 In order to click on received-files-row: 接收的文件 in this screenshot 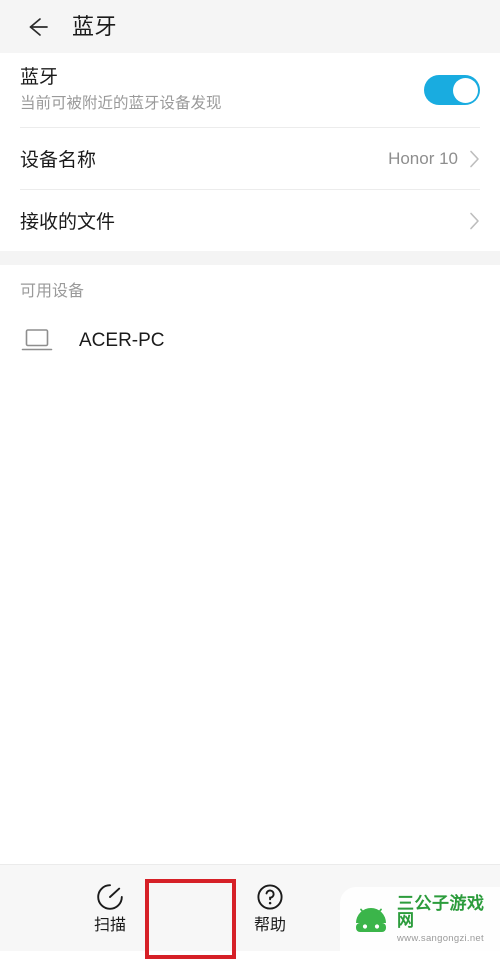, I will do `click(250, 220)`.